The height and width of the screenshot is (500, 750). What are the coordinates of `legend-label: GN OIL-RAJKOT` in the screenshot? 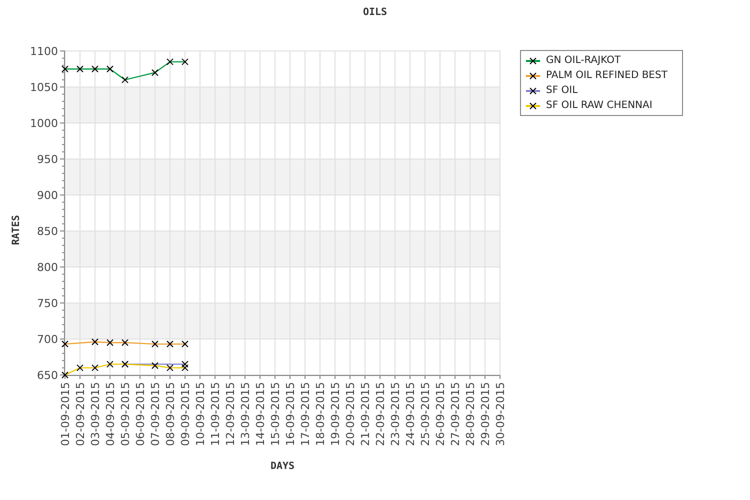 It's located at (584, 61).